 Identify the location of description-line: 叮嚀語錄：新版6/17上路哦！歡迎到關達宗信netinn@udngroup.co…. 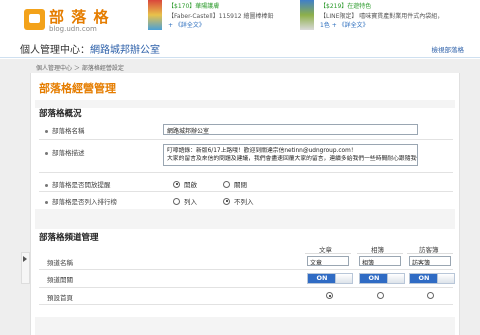
(262, 151).